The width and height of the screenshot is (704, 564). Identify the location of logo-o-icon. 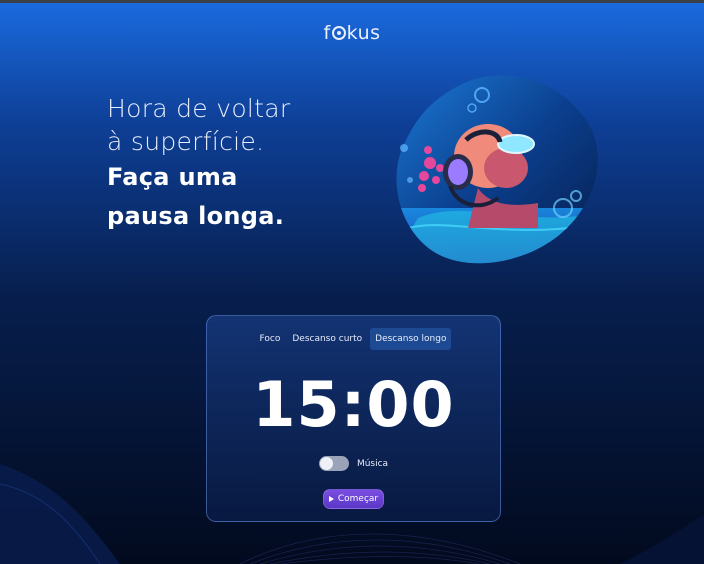
(338, 33).